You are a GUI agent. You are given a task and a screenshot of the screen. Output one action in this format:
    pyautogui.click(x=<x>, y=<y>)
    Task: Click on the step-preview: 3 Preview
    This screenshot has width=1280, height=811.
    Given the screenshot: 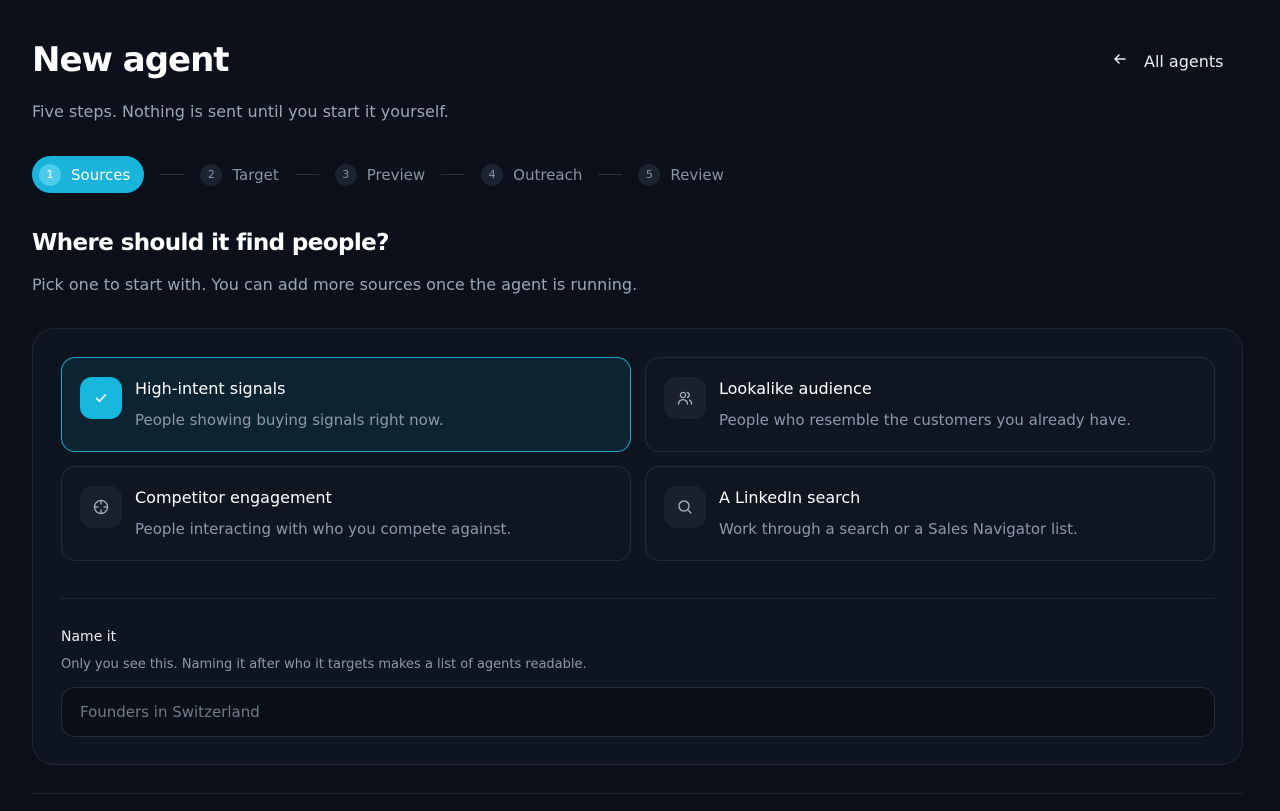 What is the action you would take?
    pyautogui.click(x=380, y=174)
    